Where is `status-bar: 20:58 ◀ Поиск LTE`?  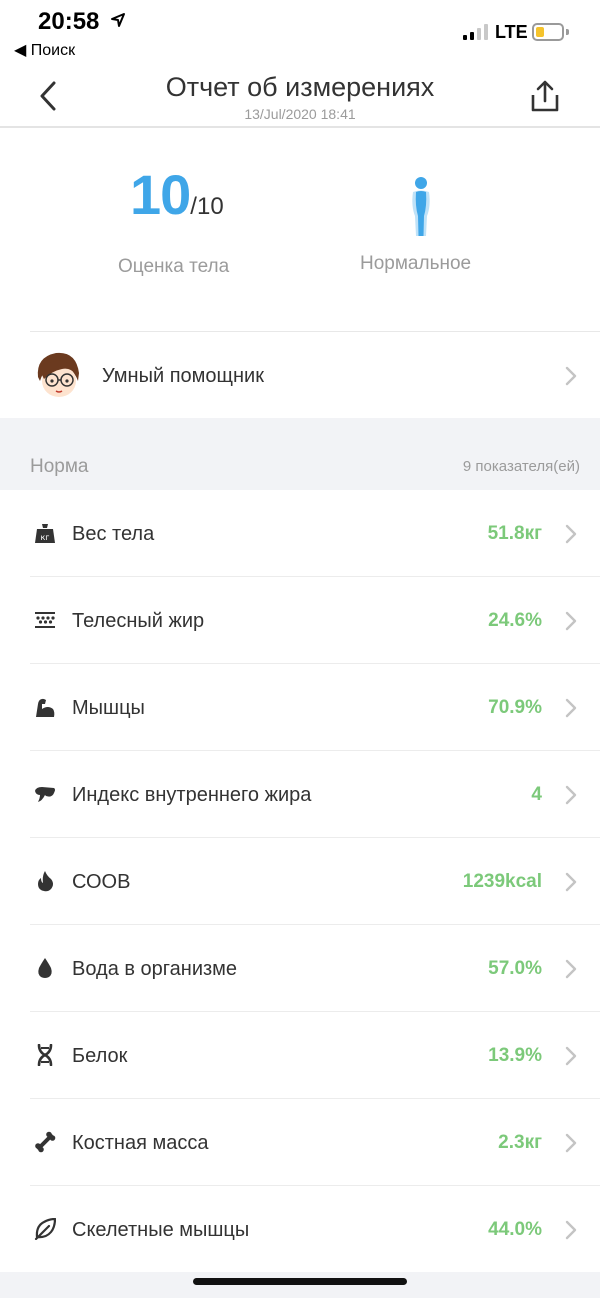 status-bar: 20:58 ◀ Поиск LTE is located at coordinates (300, 32).